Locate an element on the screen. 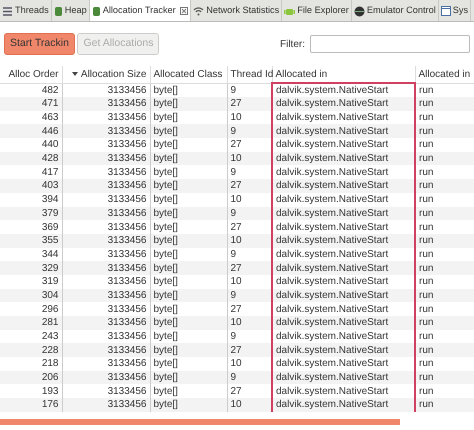 The height and width of the screenshot is (430, 474). column-header: Allocated Class is located at coordinates (188, 74).